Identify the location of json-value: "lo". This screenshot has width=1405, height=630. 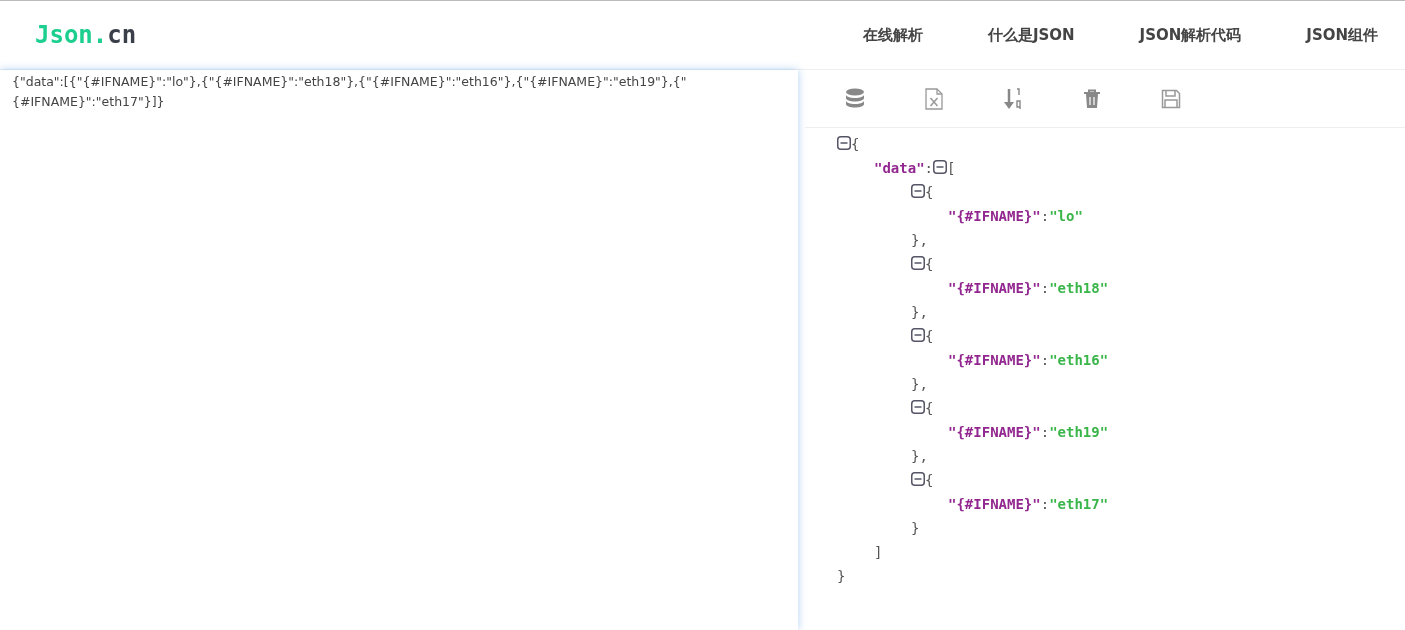
(1066, 216).